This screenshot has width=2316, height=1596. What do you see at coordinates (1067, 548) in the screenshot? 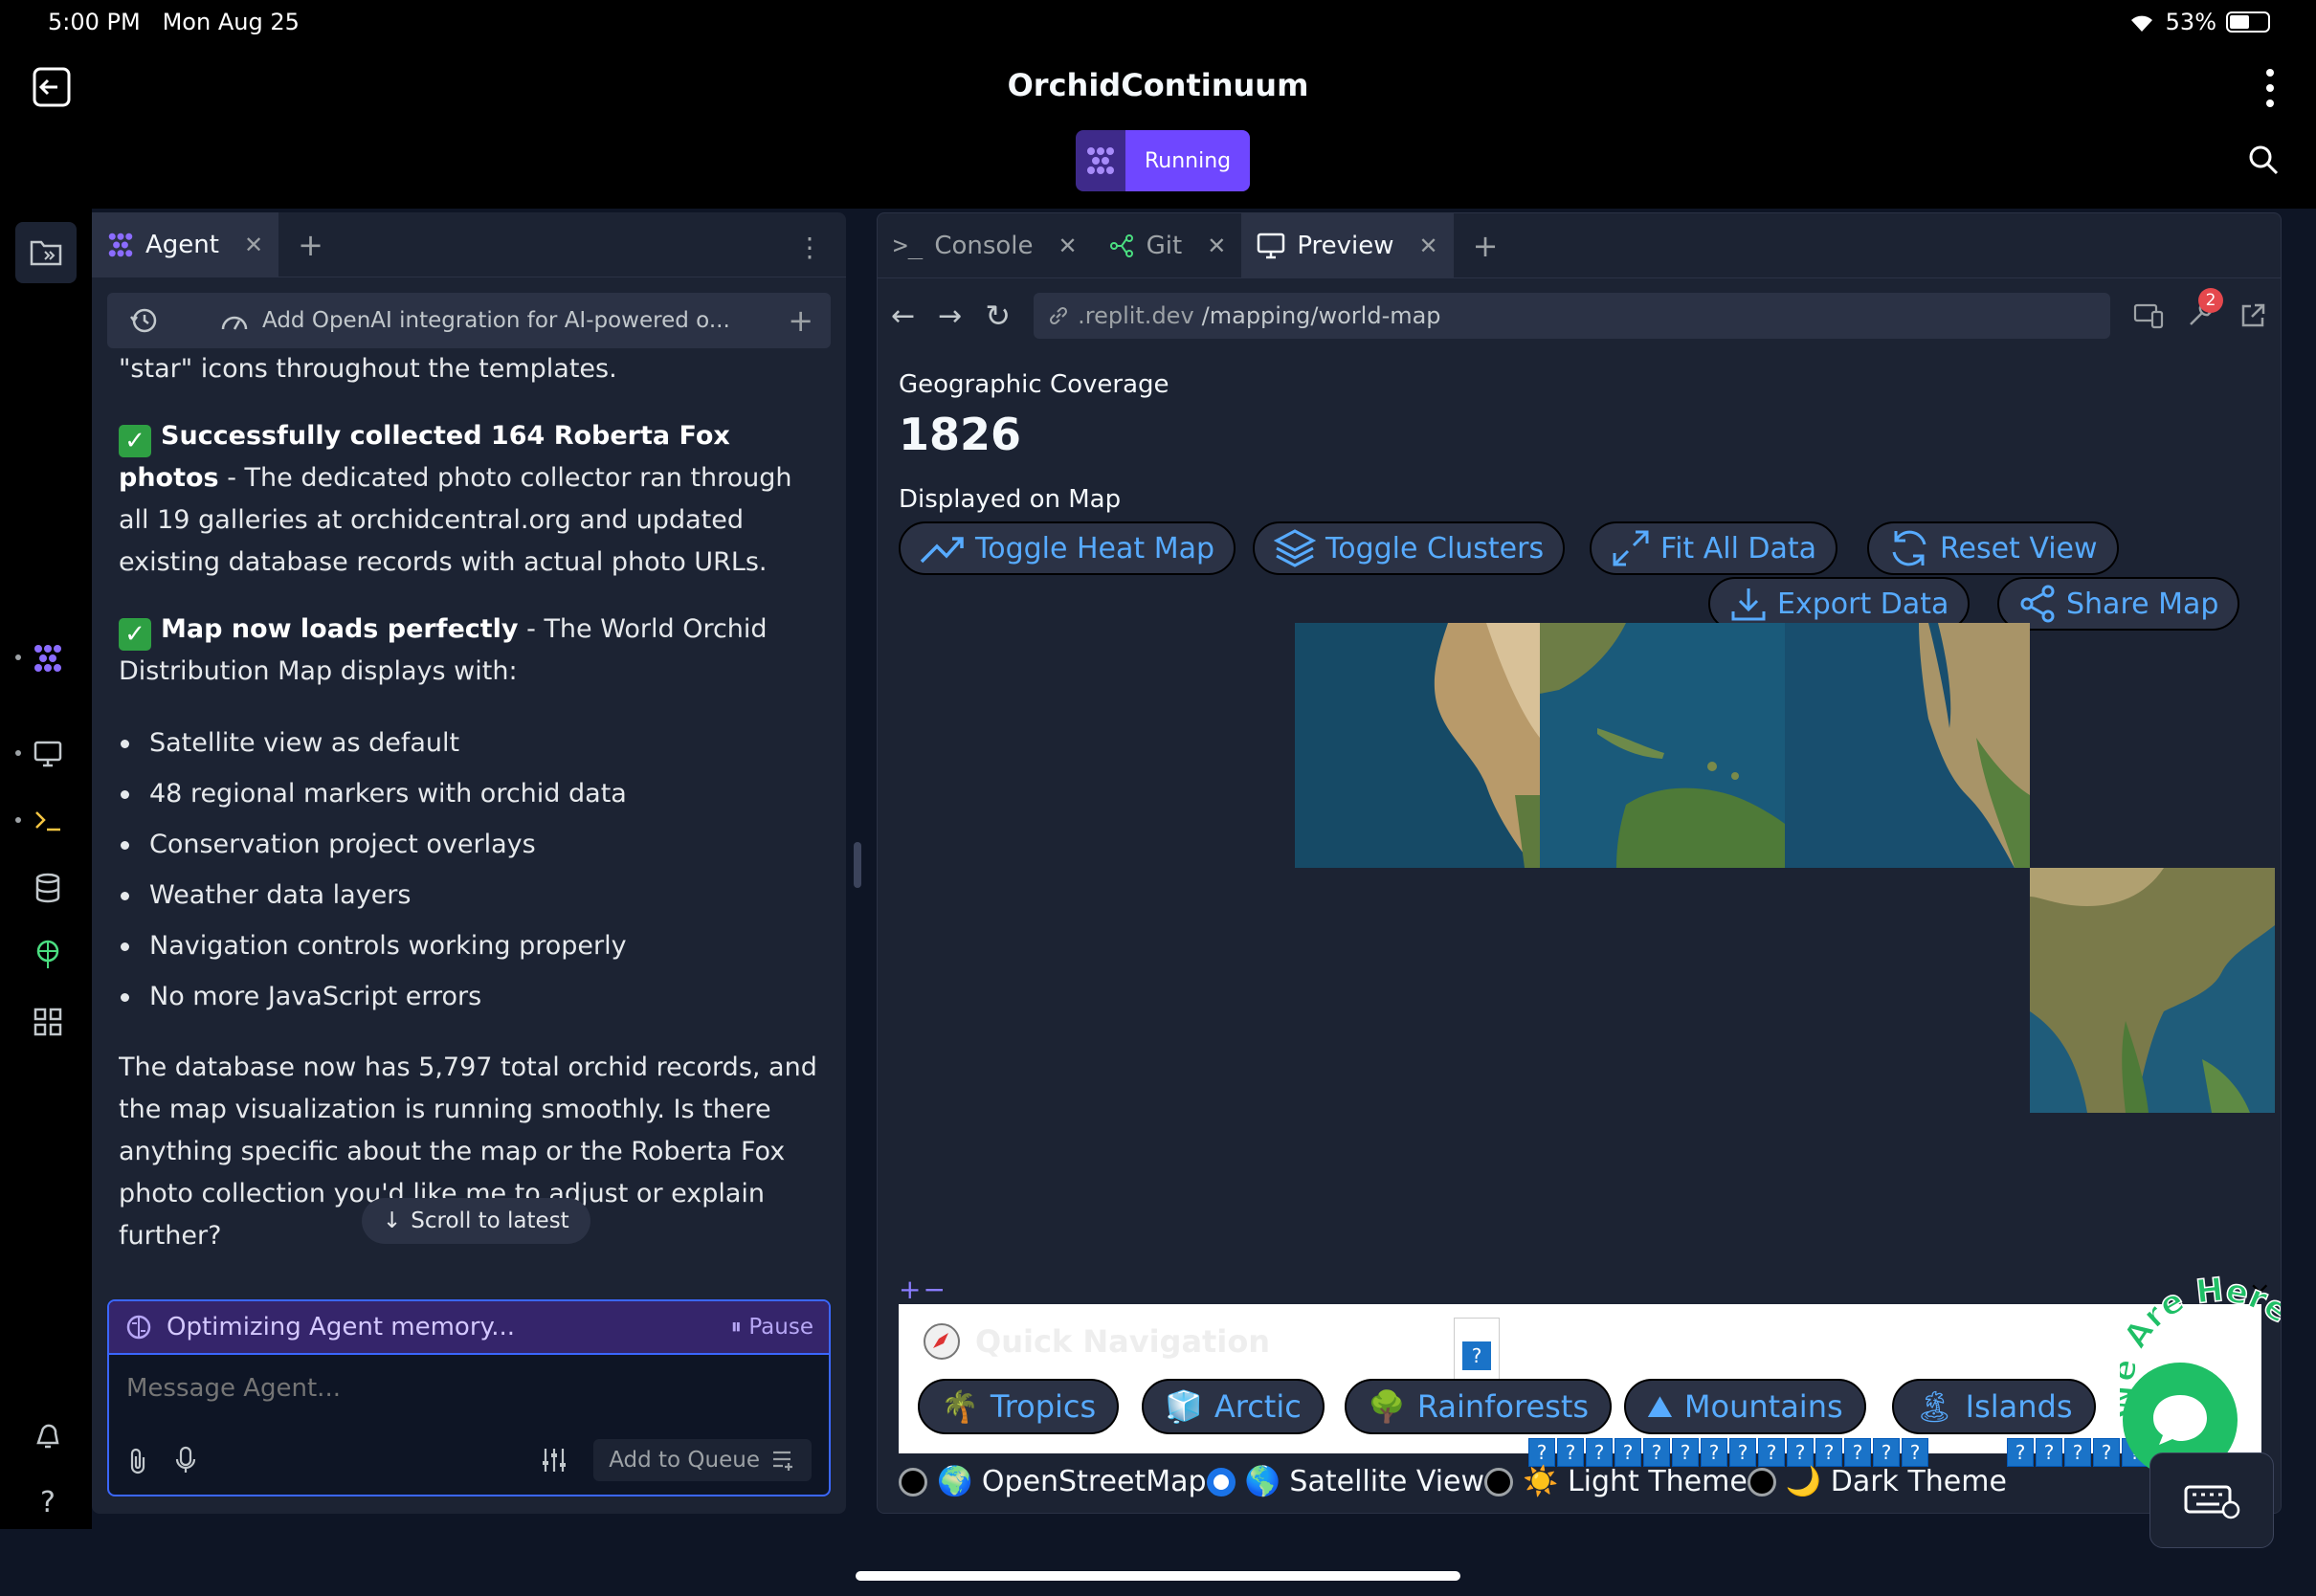
I see `toggle-heat-map-button: Toggle Heat Map` at bounding box center [1067, 548].